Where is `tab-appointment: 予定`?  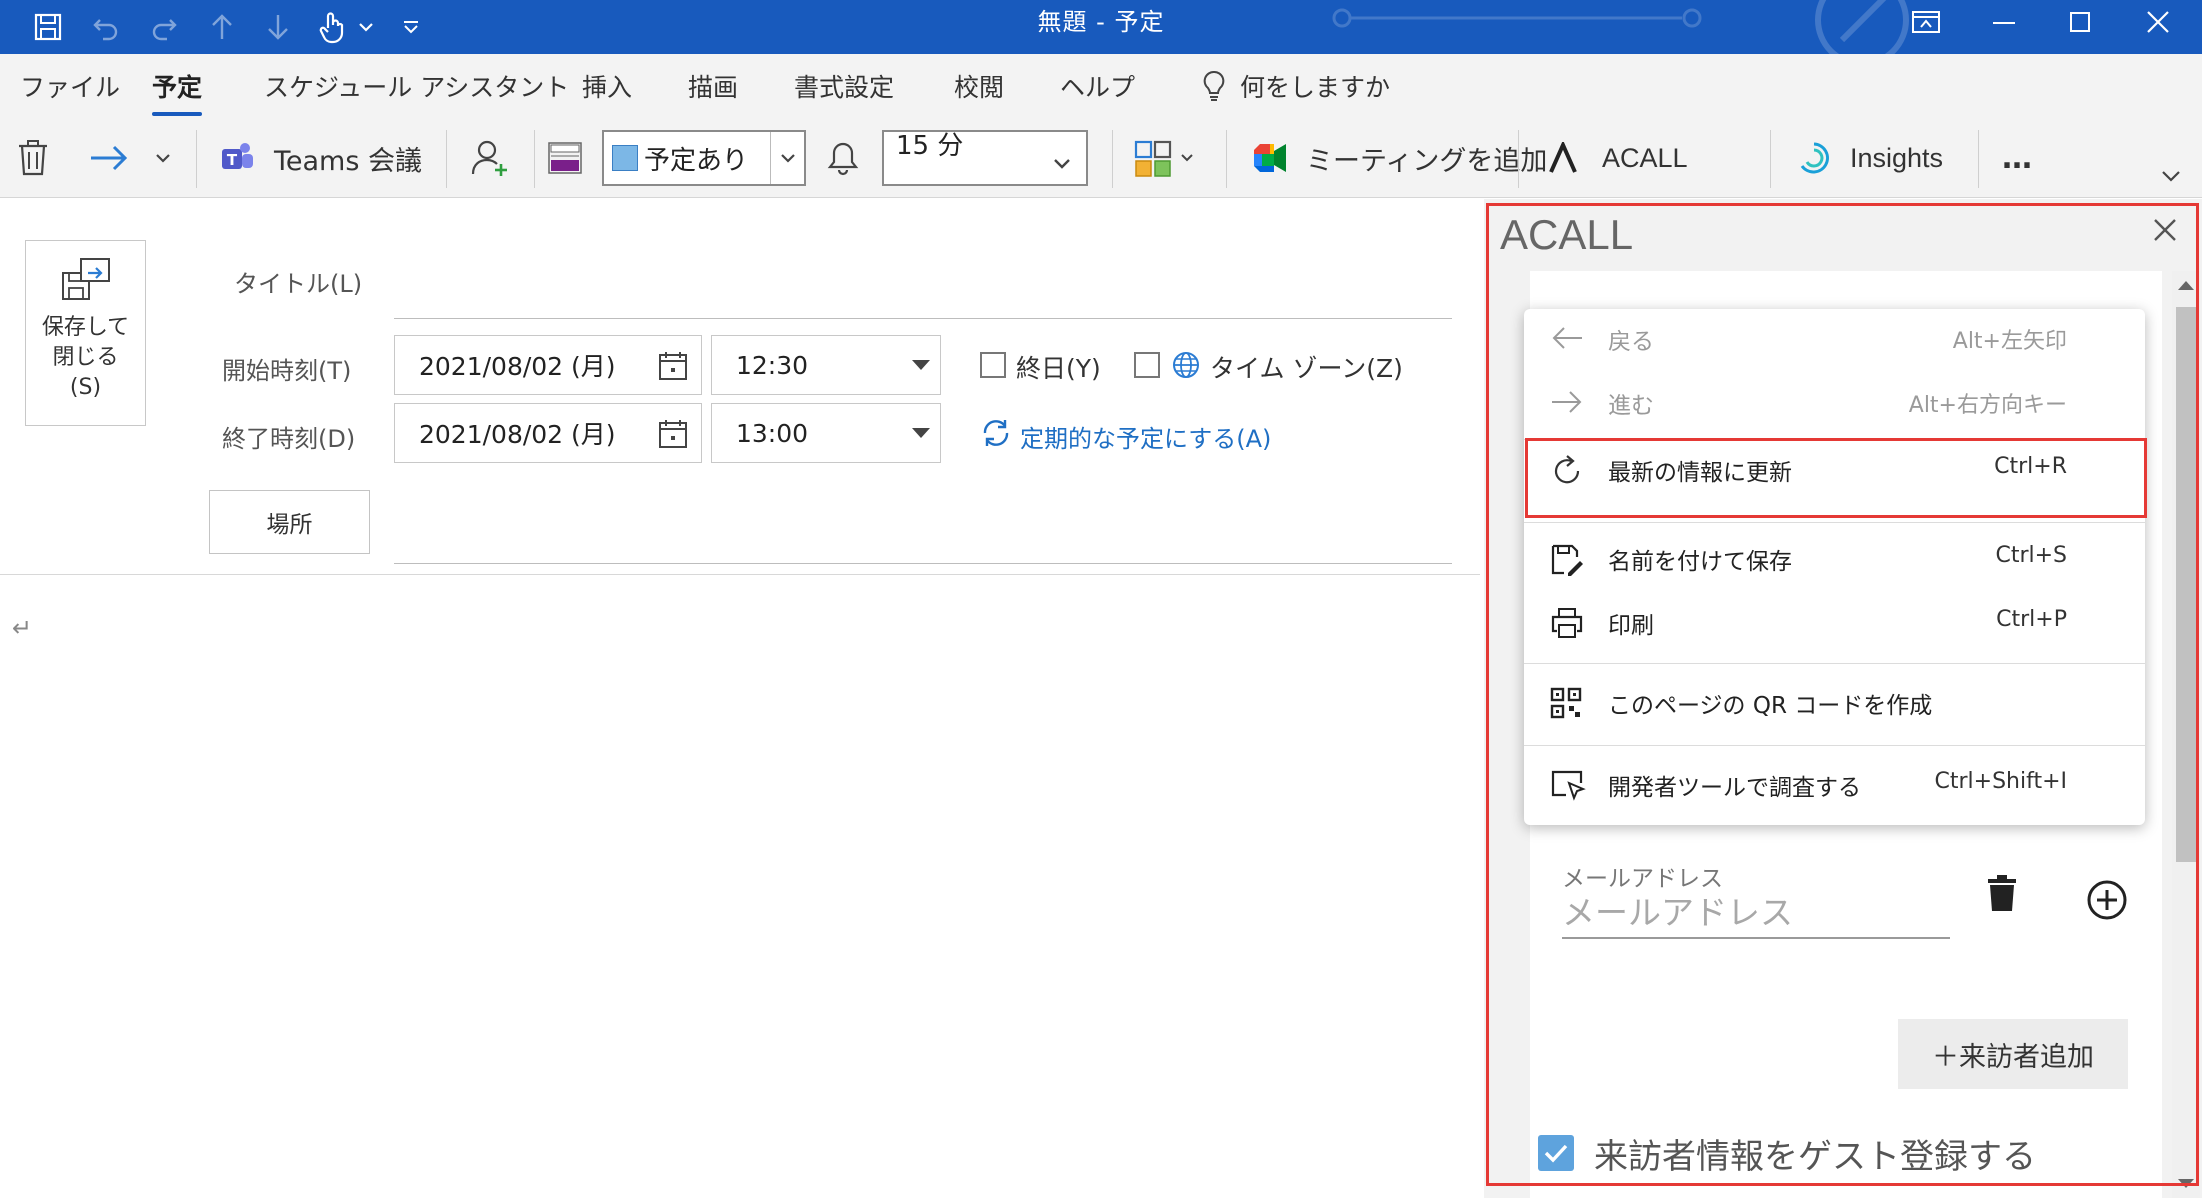
tab-appointment: 予定 is located at coordinates (177, 92).